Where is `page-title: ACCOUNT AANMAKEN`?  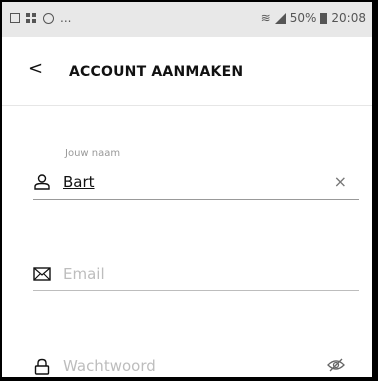 page-title: ACCOUNT AANMAKEN is located at coordinates (156, 72).